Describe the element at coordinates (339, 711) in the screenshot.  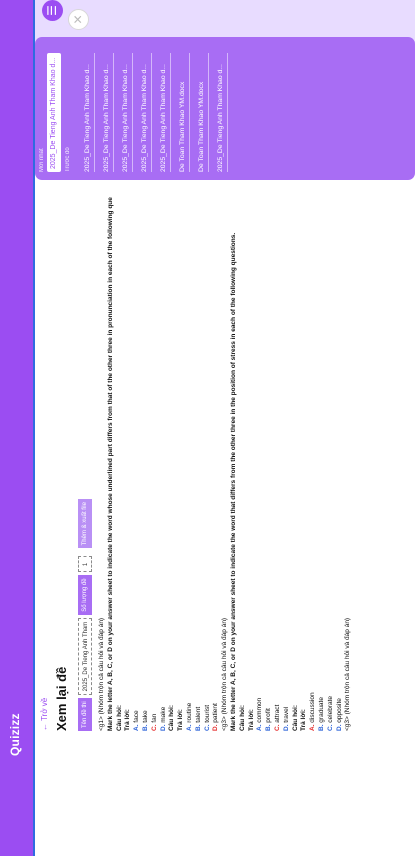
I see `option-text: opposite` at that location.